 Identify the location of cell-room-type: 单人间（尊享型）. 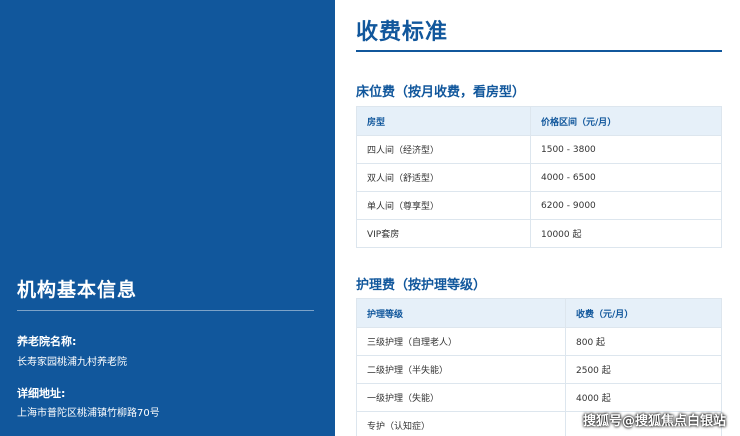
(443, 205).